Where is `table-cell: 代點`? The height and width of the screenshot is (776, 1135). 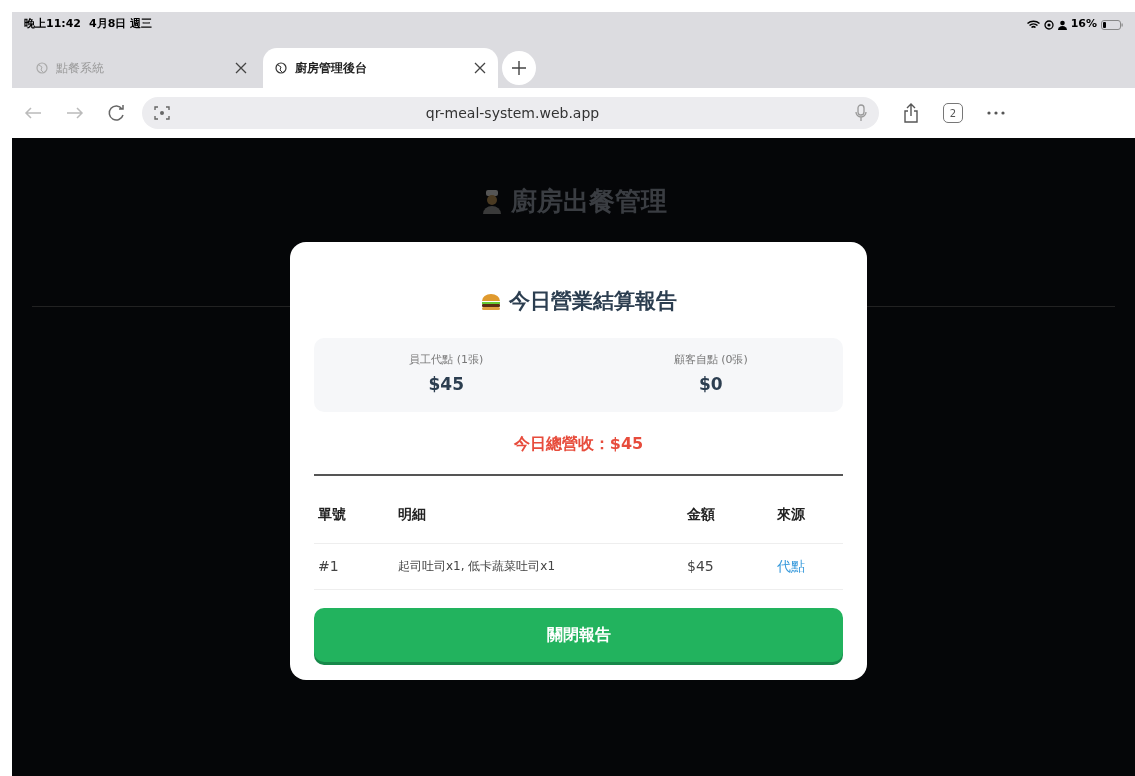
table-cell: 代點 is located at coordinates (808, 566).